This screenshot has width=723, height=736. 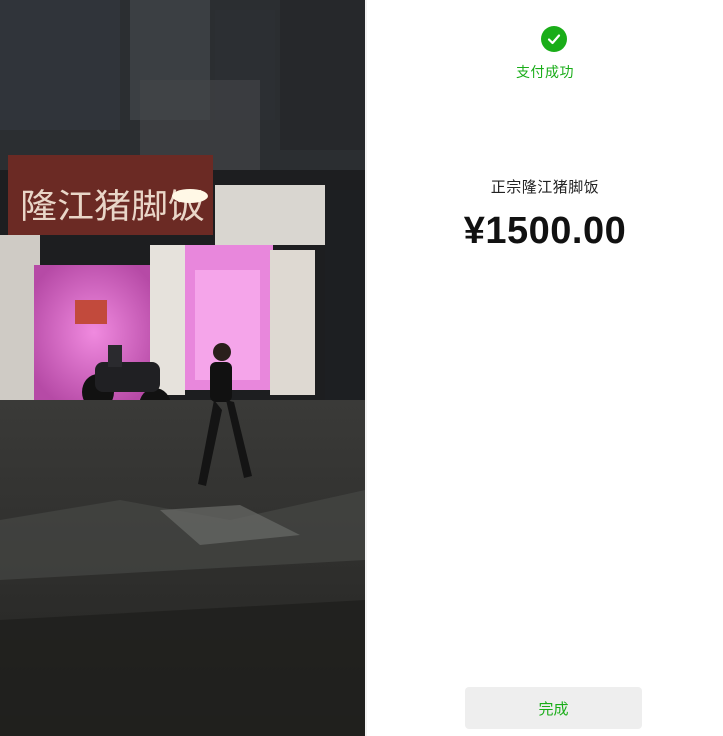 I want to click on checkmark-icon, so click(x=554, y=39).